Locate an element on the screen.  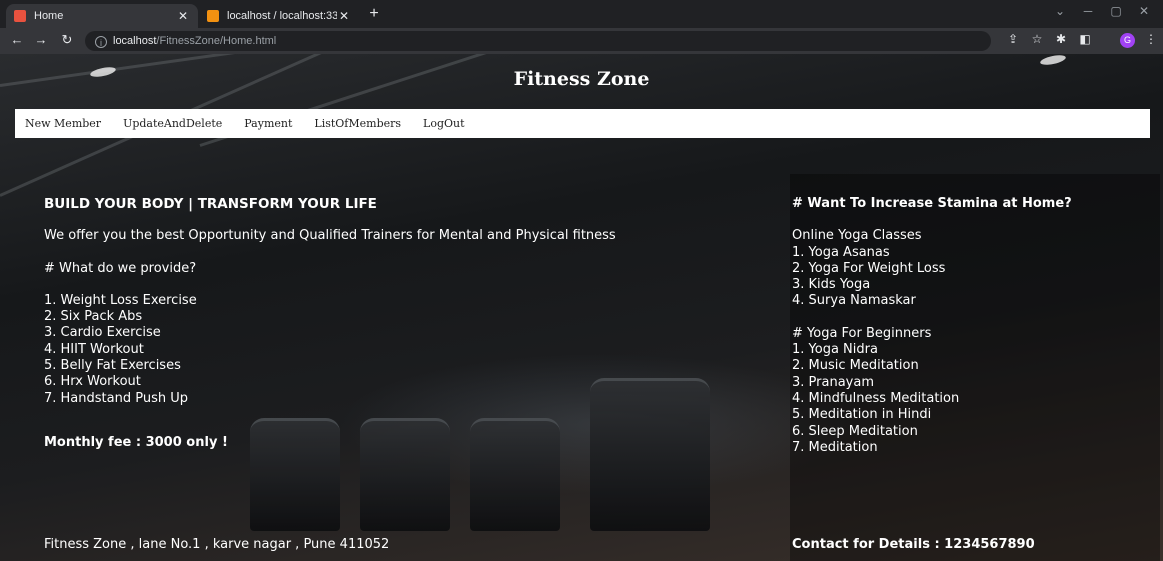
list-item: 1. Yoga Asanas is located at coordinates (841, 252).